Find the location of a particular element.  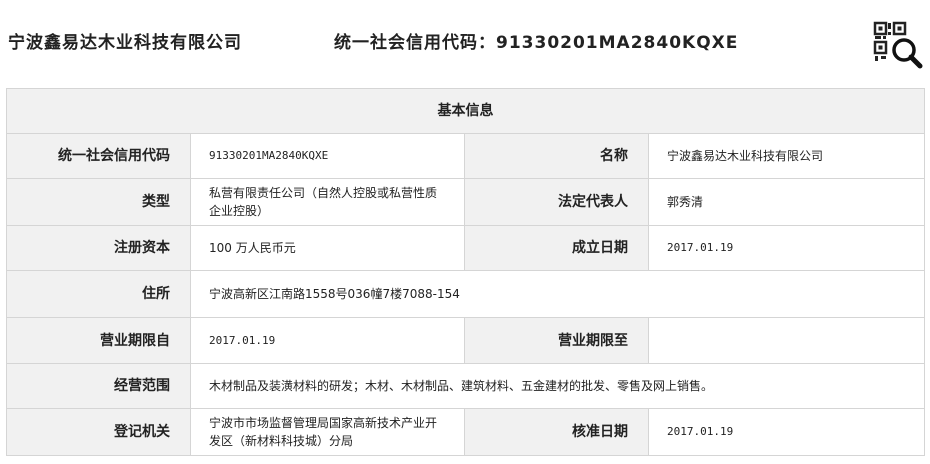

table-row: 注册资本 100 万人民币元 成立日期 2017.01.19 is located at coordinates (465, 248).